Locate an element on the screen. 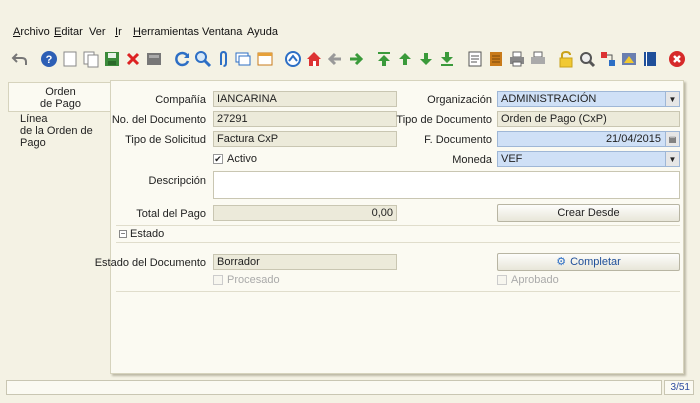  copy-icon is located at coordinates (91, 59).